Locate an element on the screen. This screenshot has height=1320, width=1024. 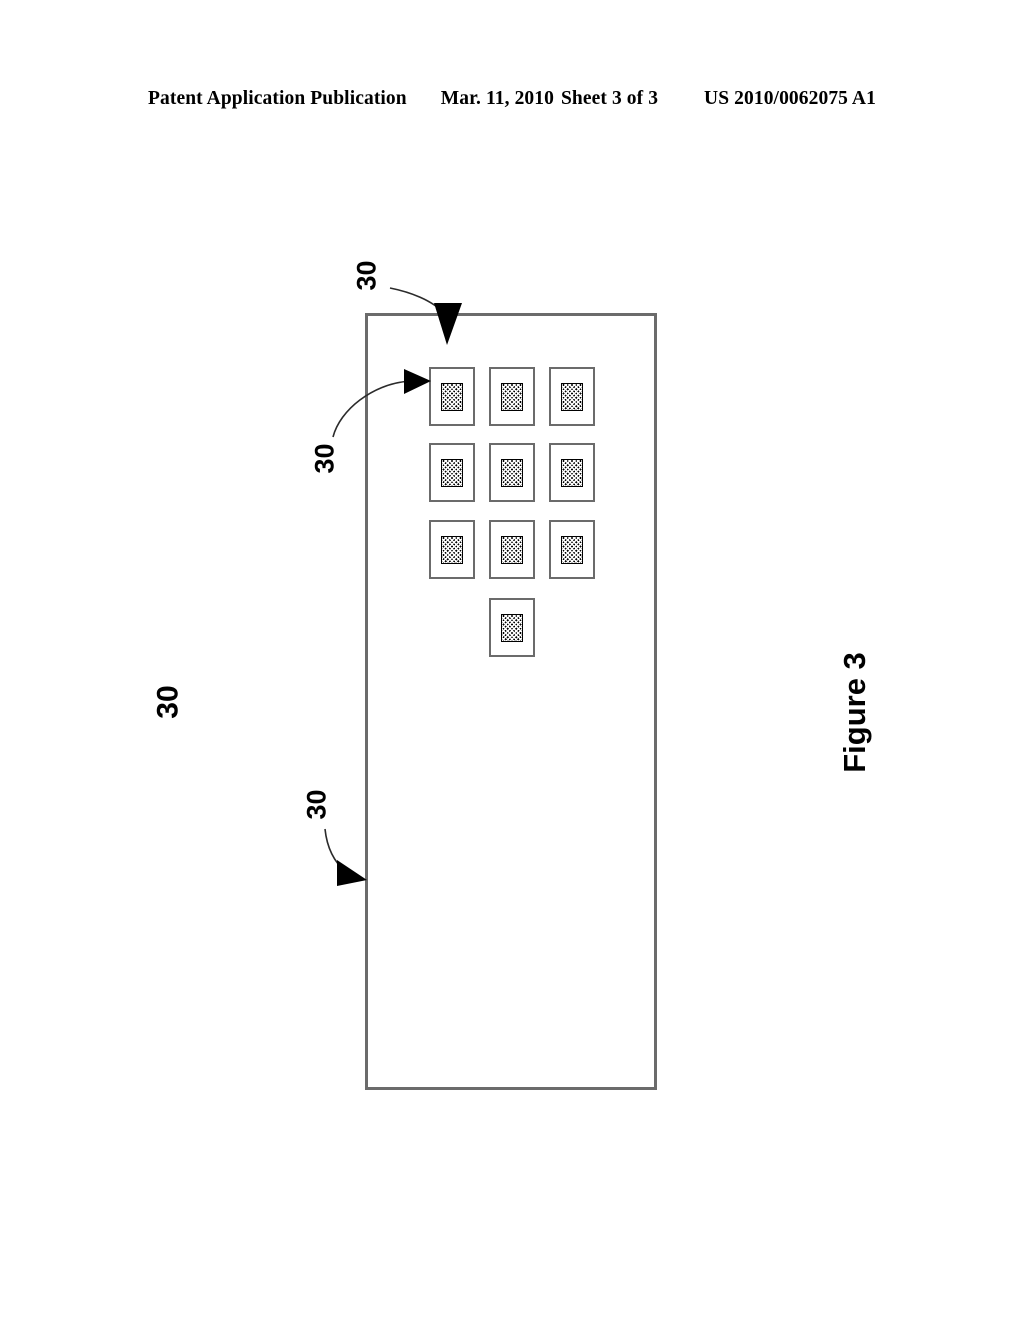
header-date: Mar. 11, 2010 is located at coordinates (497, 98).